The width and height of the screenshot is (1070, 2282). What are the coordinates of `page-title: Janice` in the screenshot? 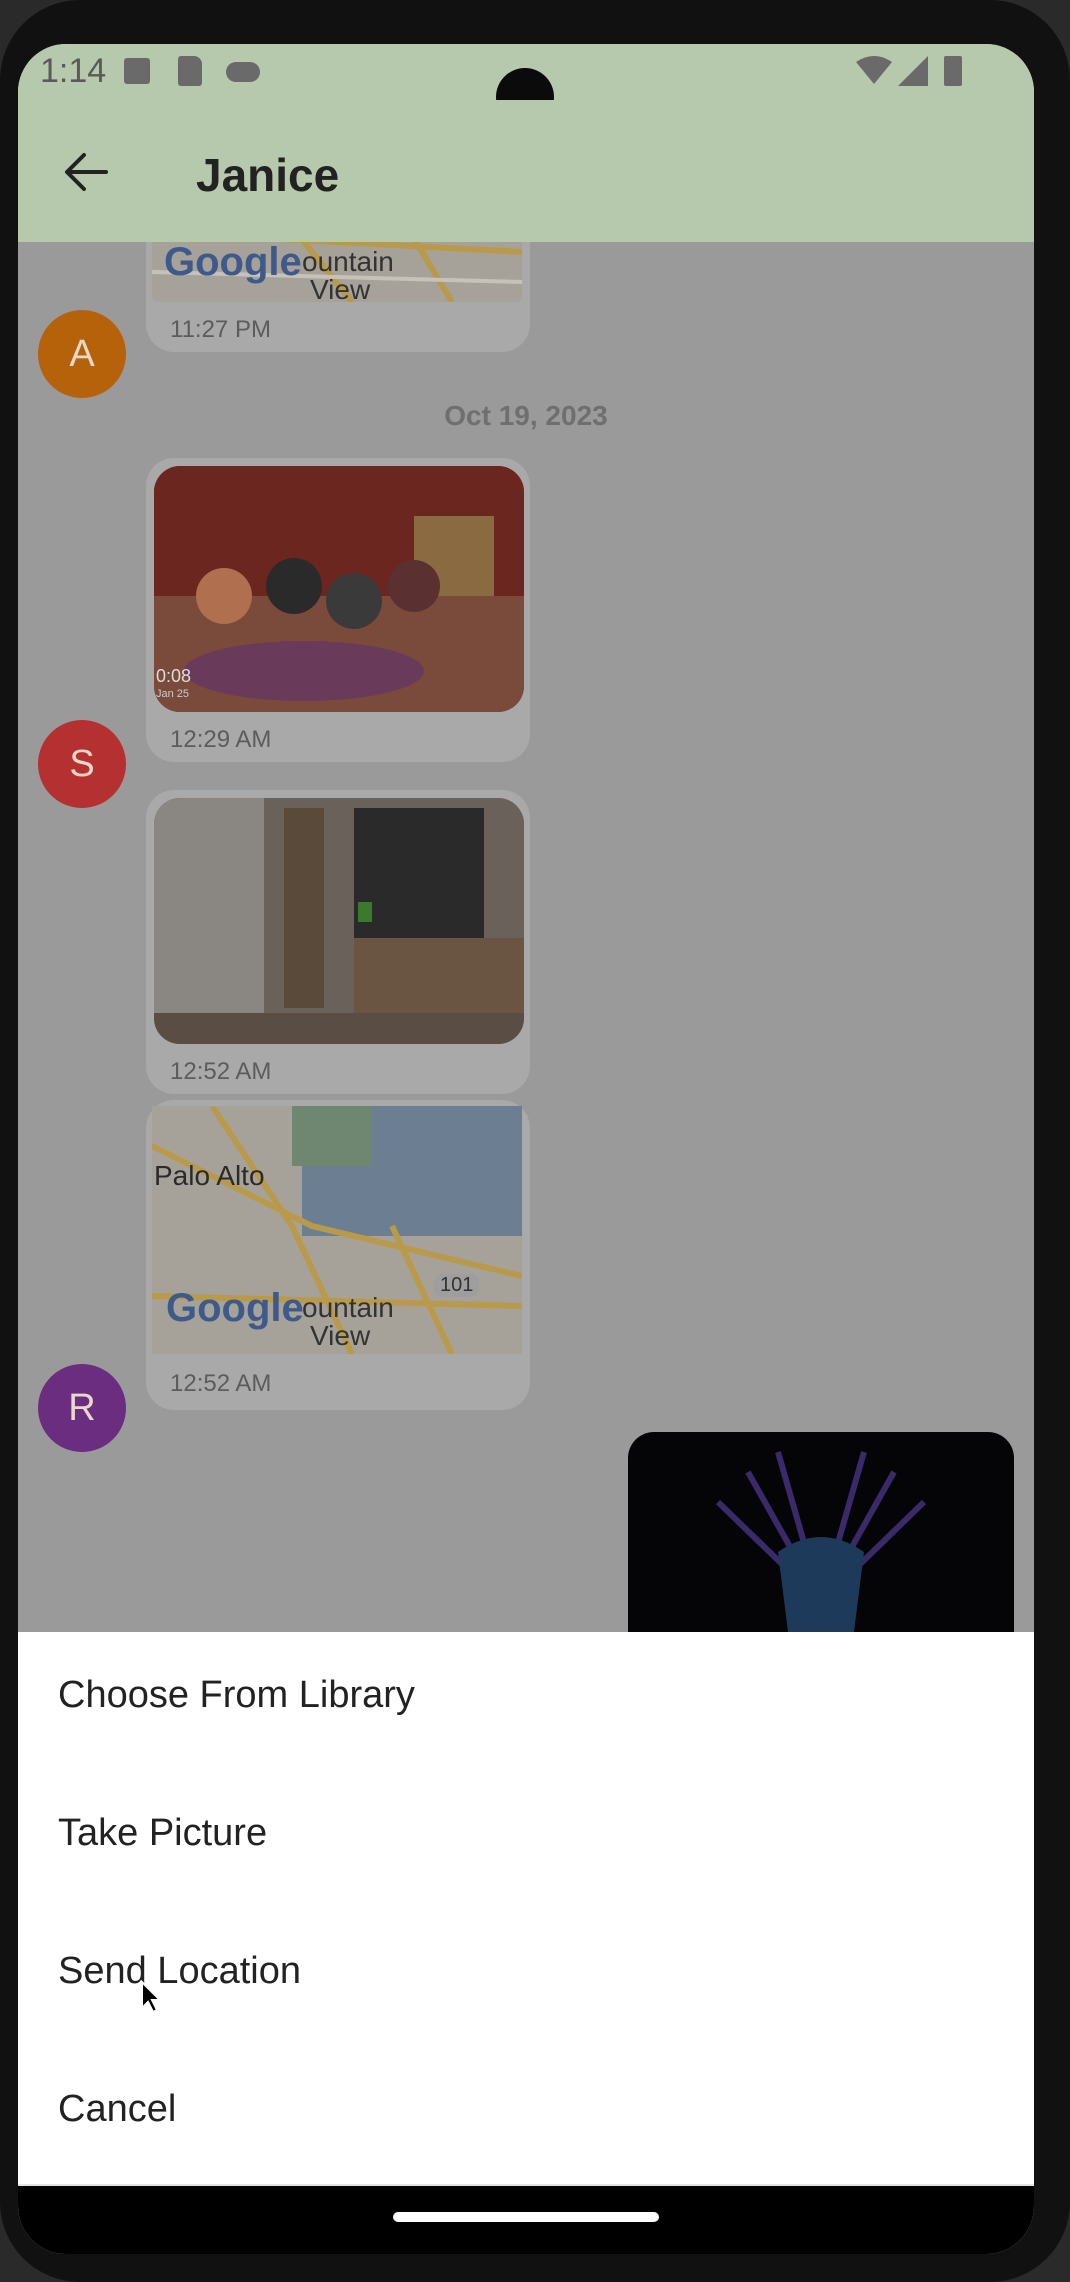 It's located at (268, 175).